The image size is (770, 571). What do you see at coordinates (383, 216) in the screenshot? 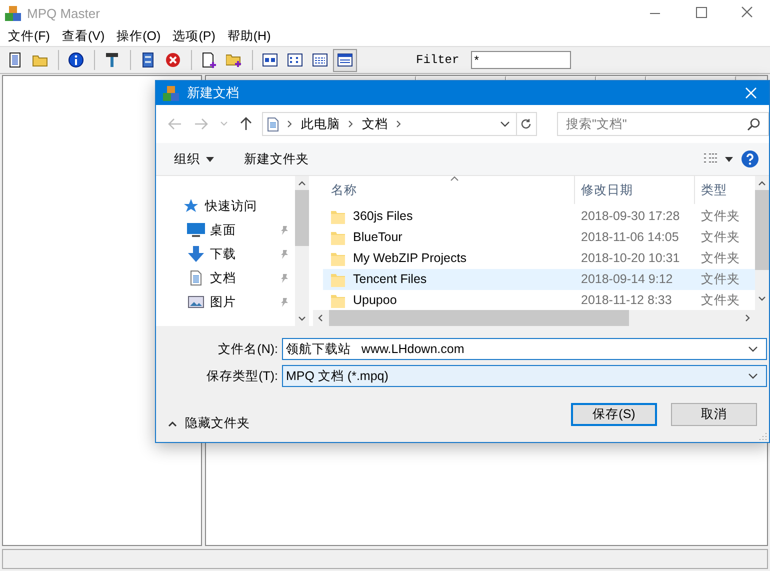
I see `file-name: 360js Files` at bounding box center [383, 216].